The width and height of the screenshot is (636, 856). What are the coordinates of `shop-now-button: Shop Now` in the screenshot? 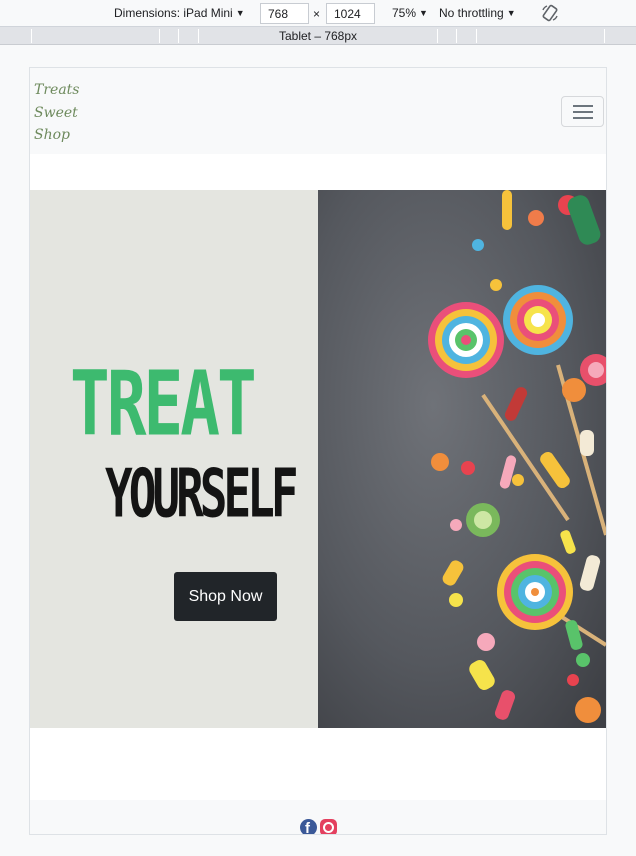 It's located at (225, 596).